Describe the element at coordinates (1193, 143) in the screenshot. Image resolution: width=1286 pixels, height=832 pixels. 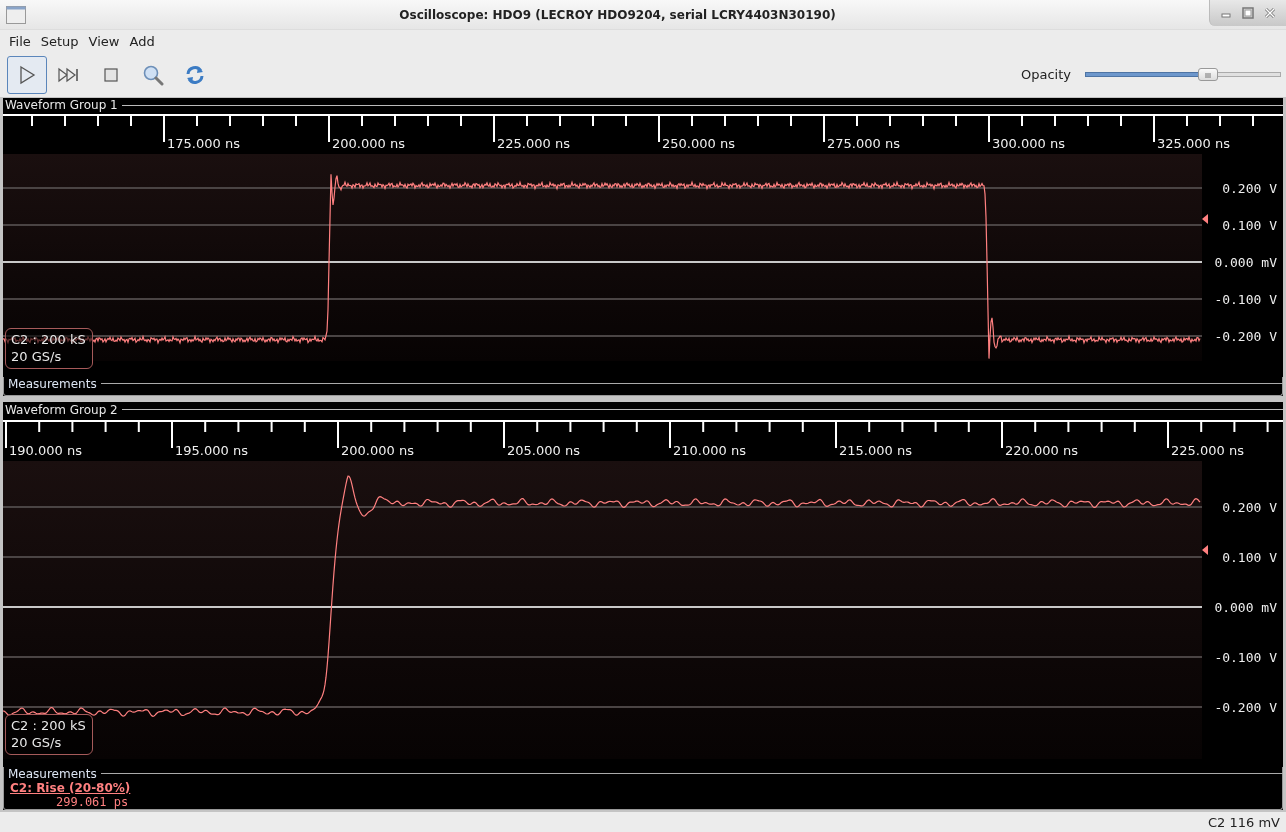
I see `time-label: 325.000 ns` at that location.